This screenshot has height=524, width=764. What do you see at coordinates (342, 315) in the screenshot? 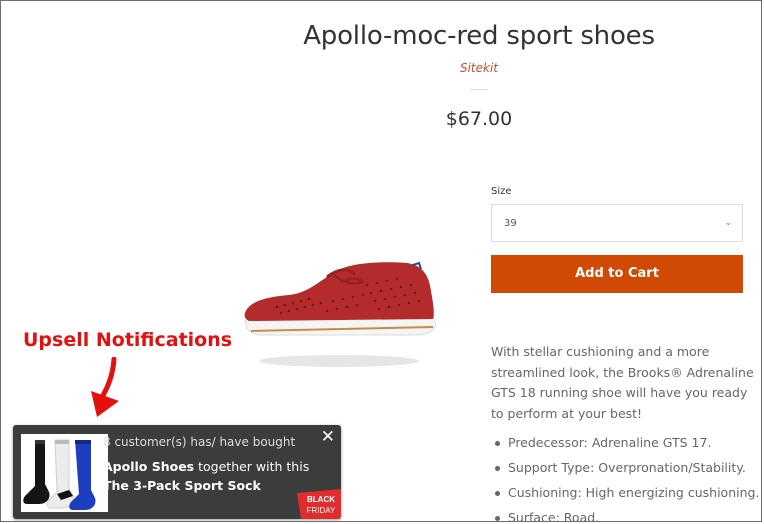
I see `product-image` at bounding box center [342, 315].